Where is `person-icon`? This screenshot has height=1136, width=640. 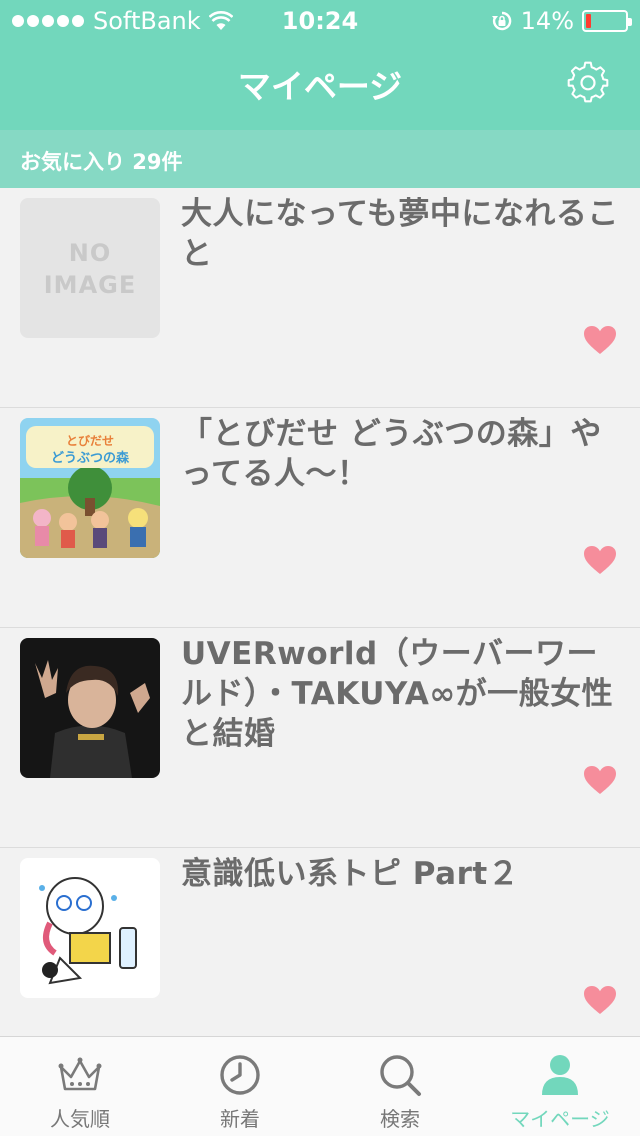
person-icon is located at coordinates (560, 1075).